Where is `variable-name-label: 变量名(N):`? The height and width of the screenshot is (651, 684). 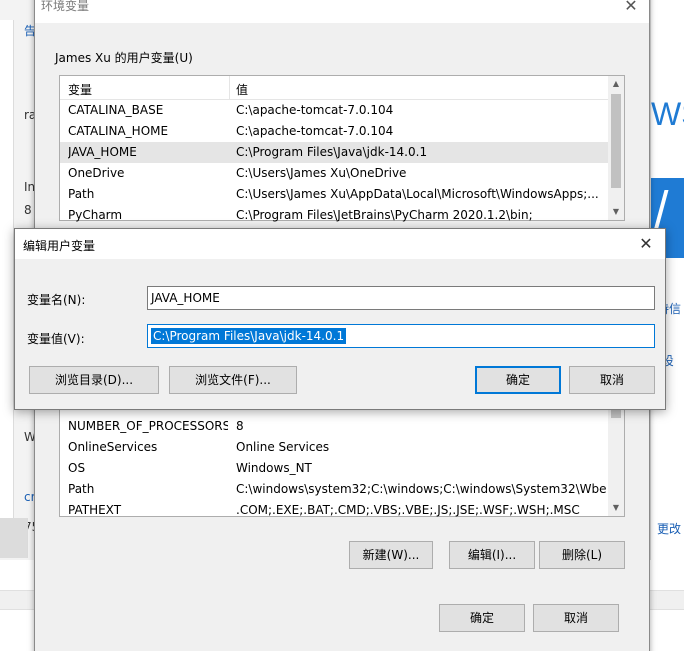
variable-name-label: 变量名(N): is located at coordinates (56, 300).